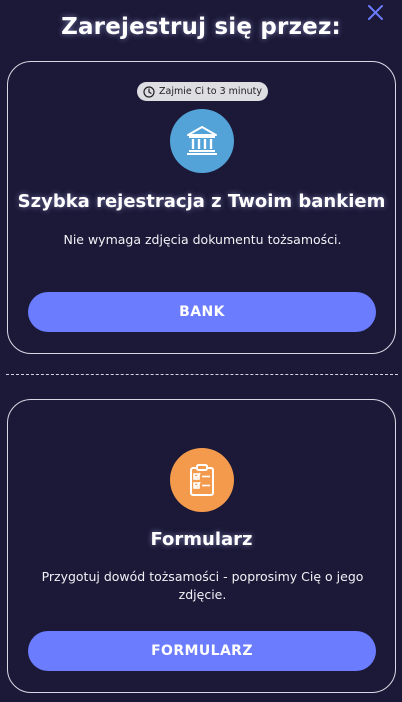 This screenshot has width=402, height=702. Describe the element at coordinates (202, 312) in the screenshot. I see `bank-button: BANK` at that location.